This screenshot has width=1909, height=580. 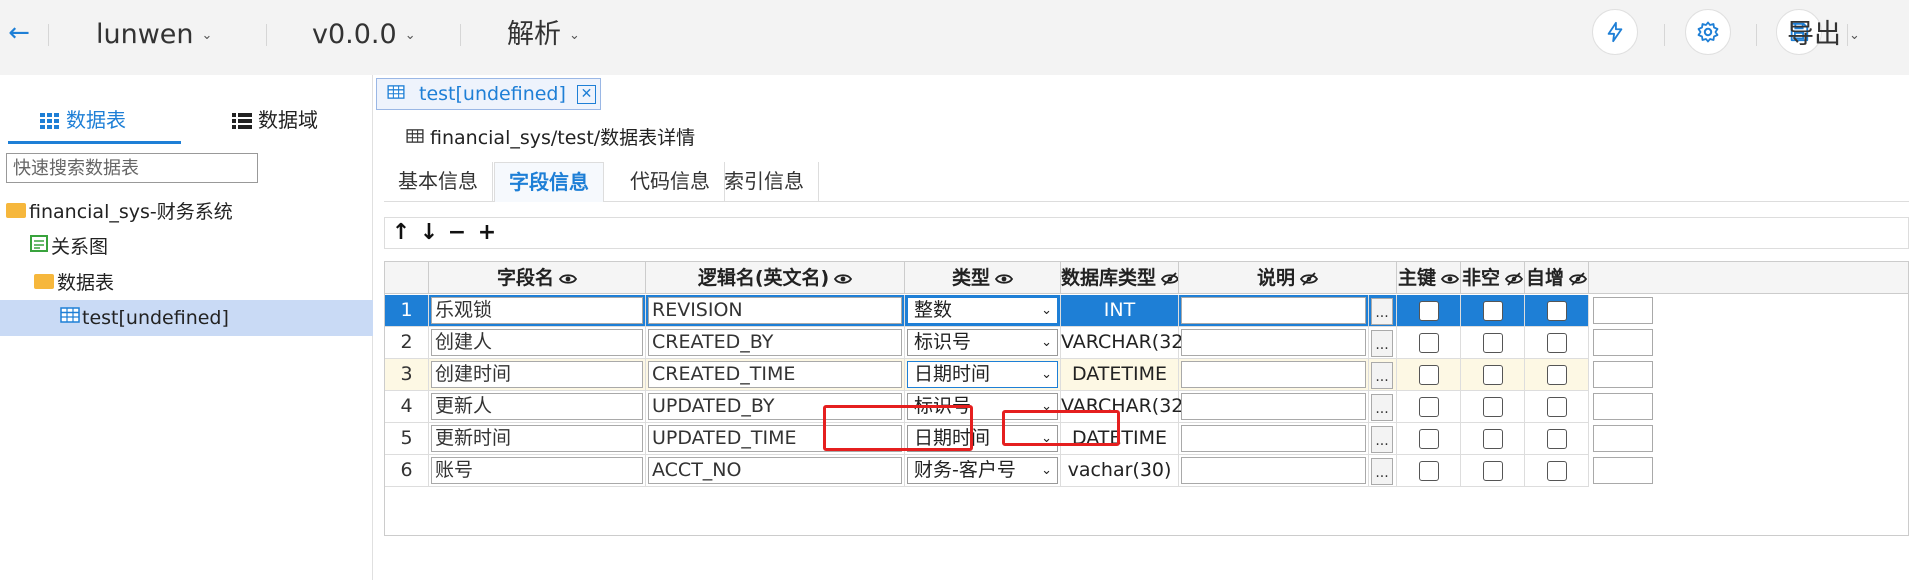 What do you see at coordinates (275, 120) in the screenshot?
I see `tab-domains: 数据域` at bounding box center [275, 120].